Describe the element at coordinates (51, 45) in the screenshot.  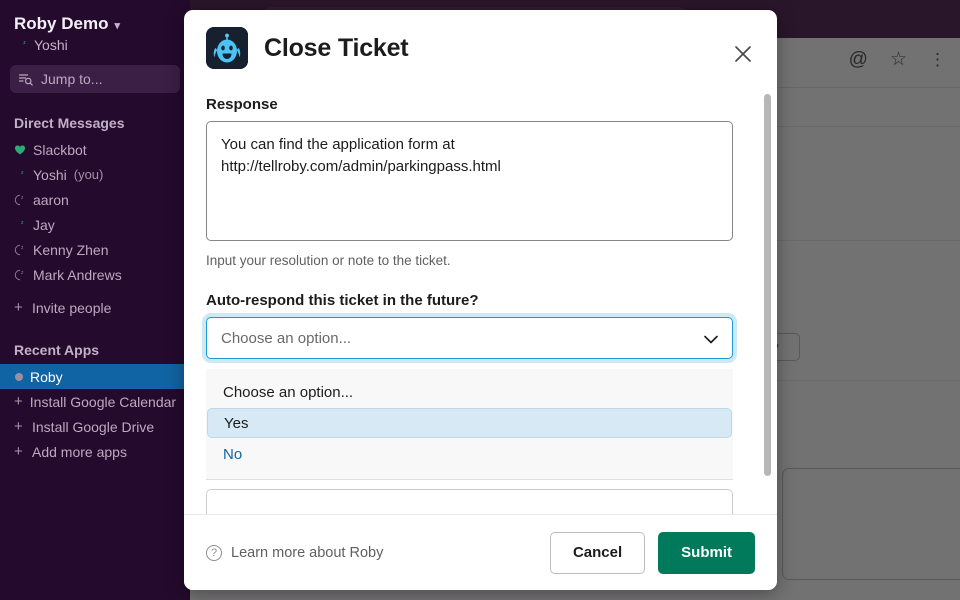
I see `current-user-label: Yoshi` at that location.